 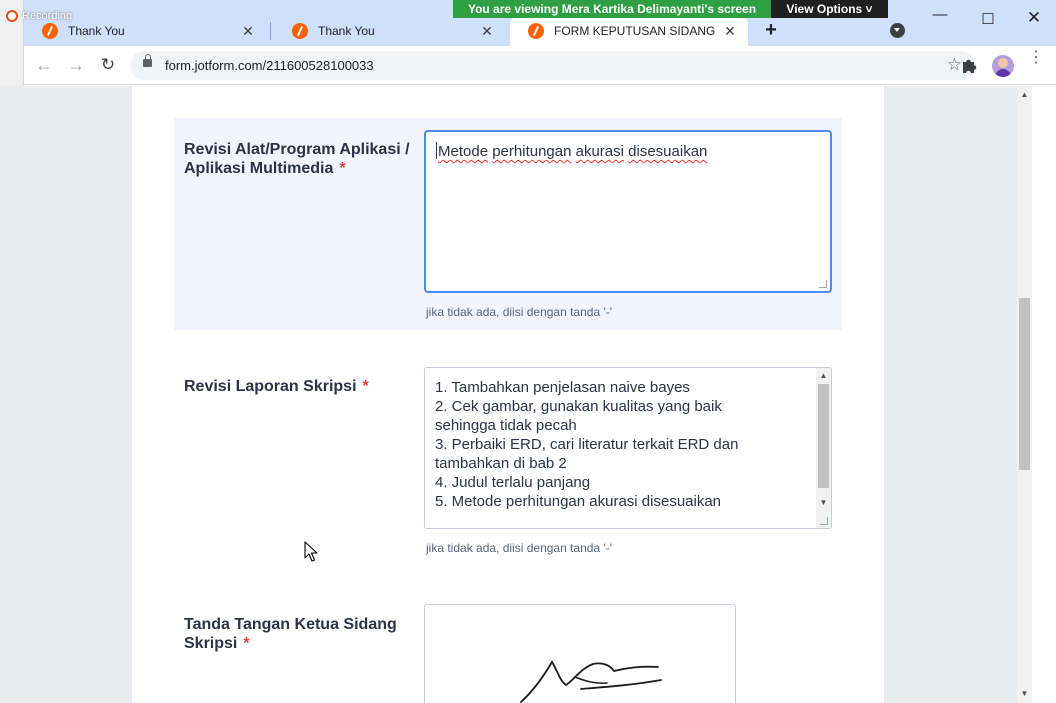 I want to click on text-line: 4. Judul terlalu panjang, so click(x=513, y=482).